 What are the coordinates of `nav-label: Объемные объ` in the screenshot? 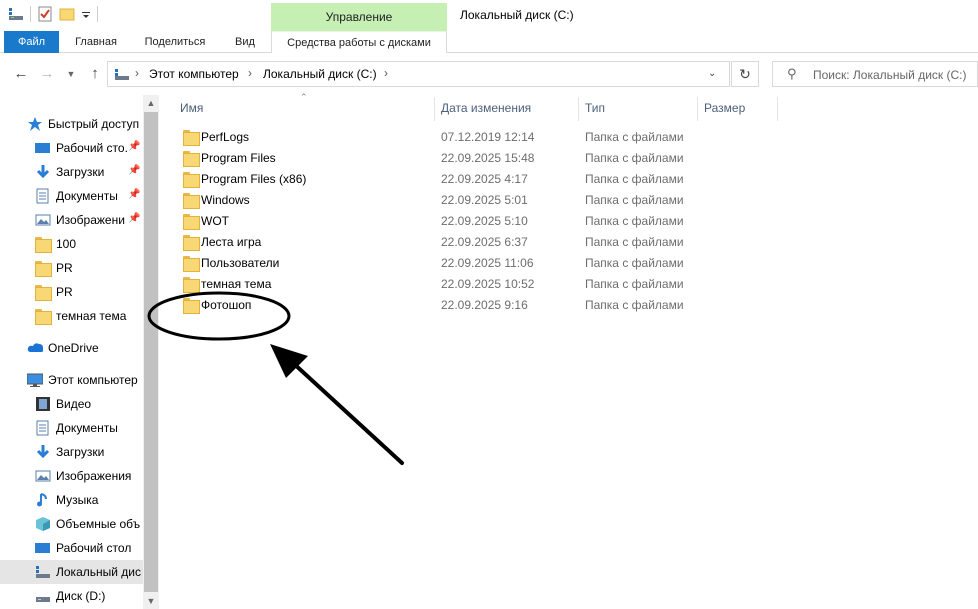 It's located at (98, 524).